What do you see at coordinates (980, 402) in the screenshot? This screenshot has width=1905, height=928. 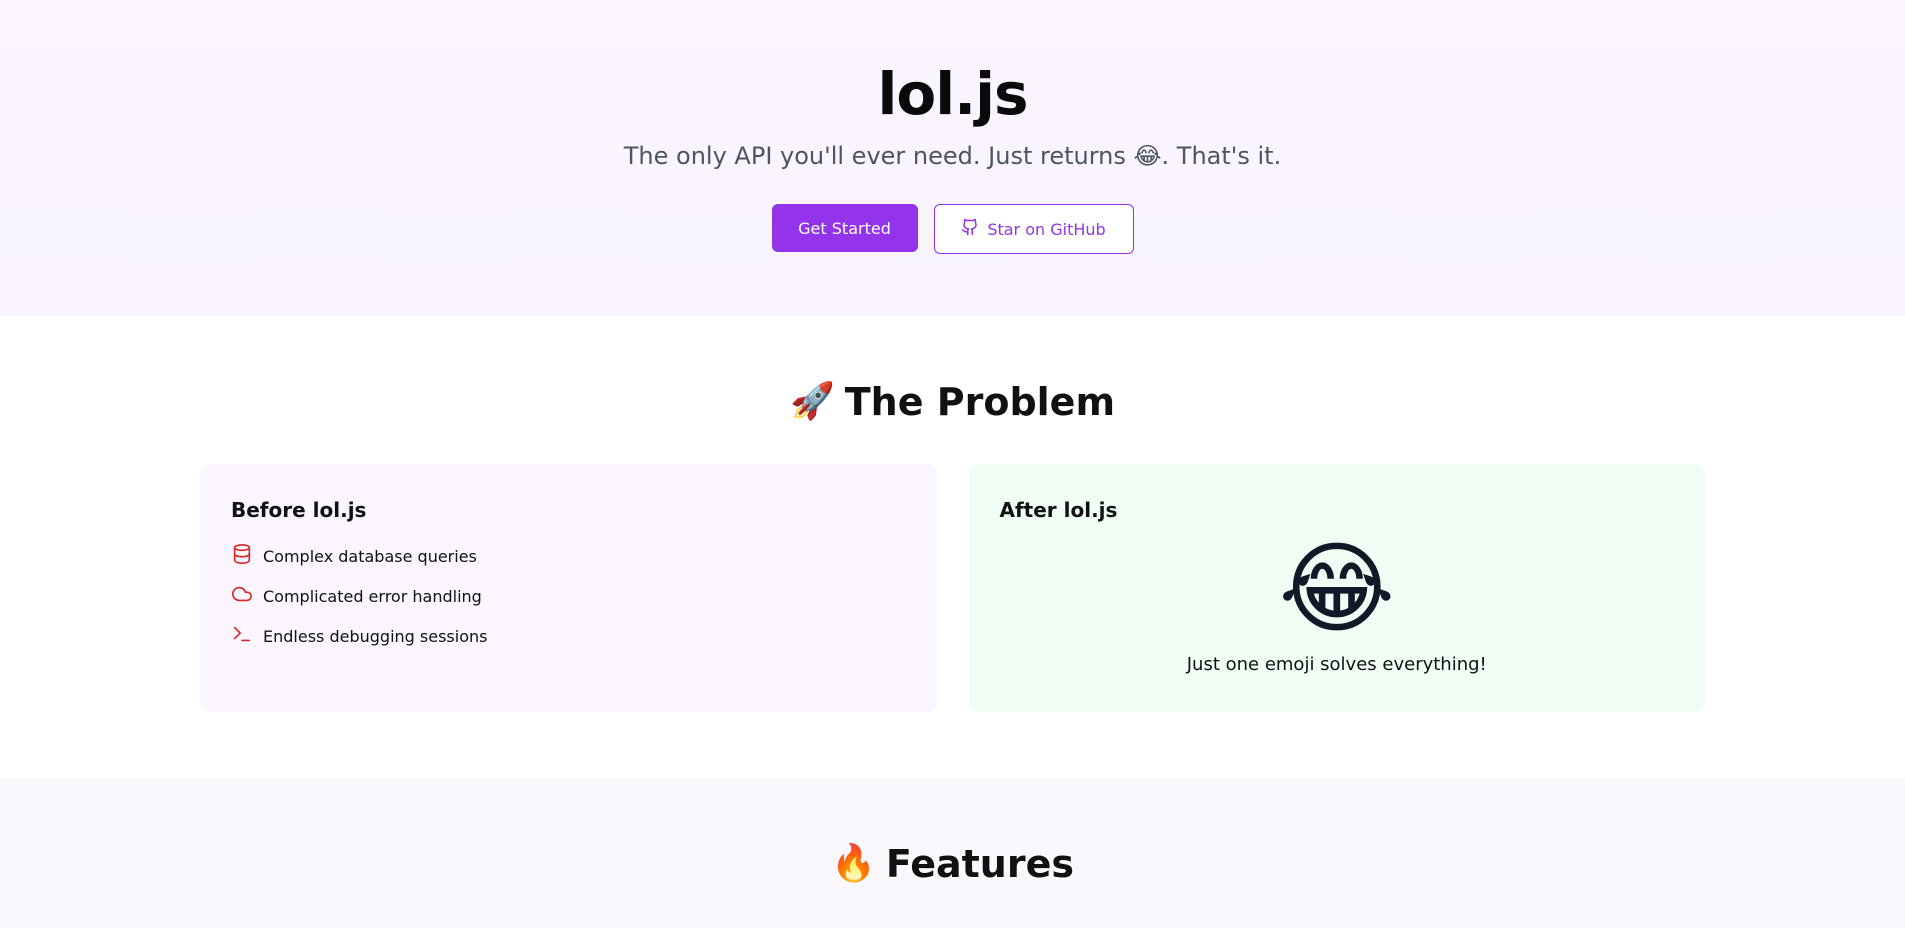 I see `problem-title: The Problem` at bounding box center [980, 402].